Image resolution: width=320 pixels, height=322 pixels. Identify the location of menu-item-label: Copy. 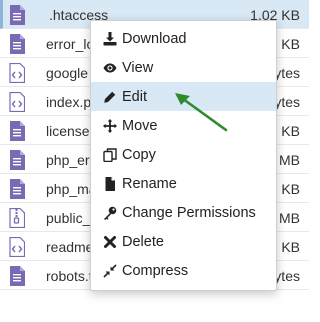
(139, 154).